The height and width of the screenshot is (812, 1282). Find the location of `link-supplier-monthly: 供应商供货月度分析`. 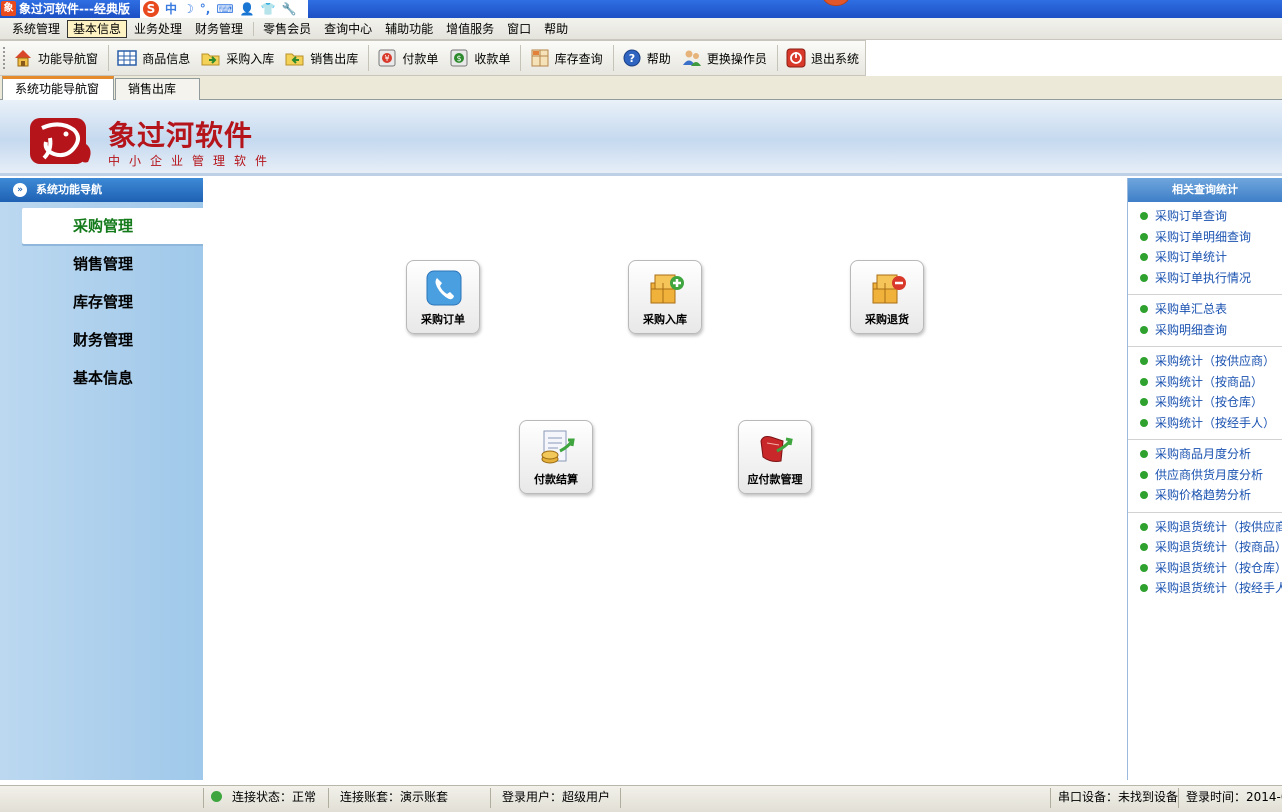

link-supplier-monthly: 供应商供货月度分析 is located at coordinates (1205, 475).